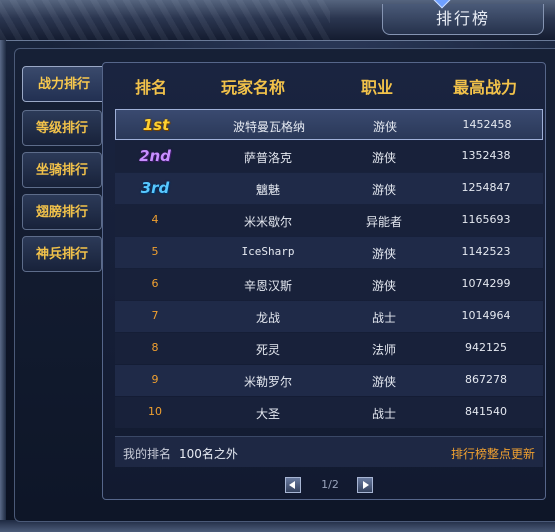 The image size is (555, 532). What do you see at coordinates (486, 155) in the screenshot?
I see `power-cell: 1352438` at bounding box center [486, 155].